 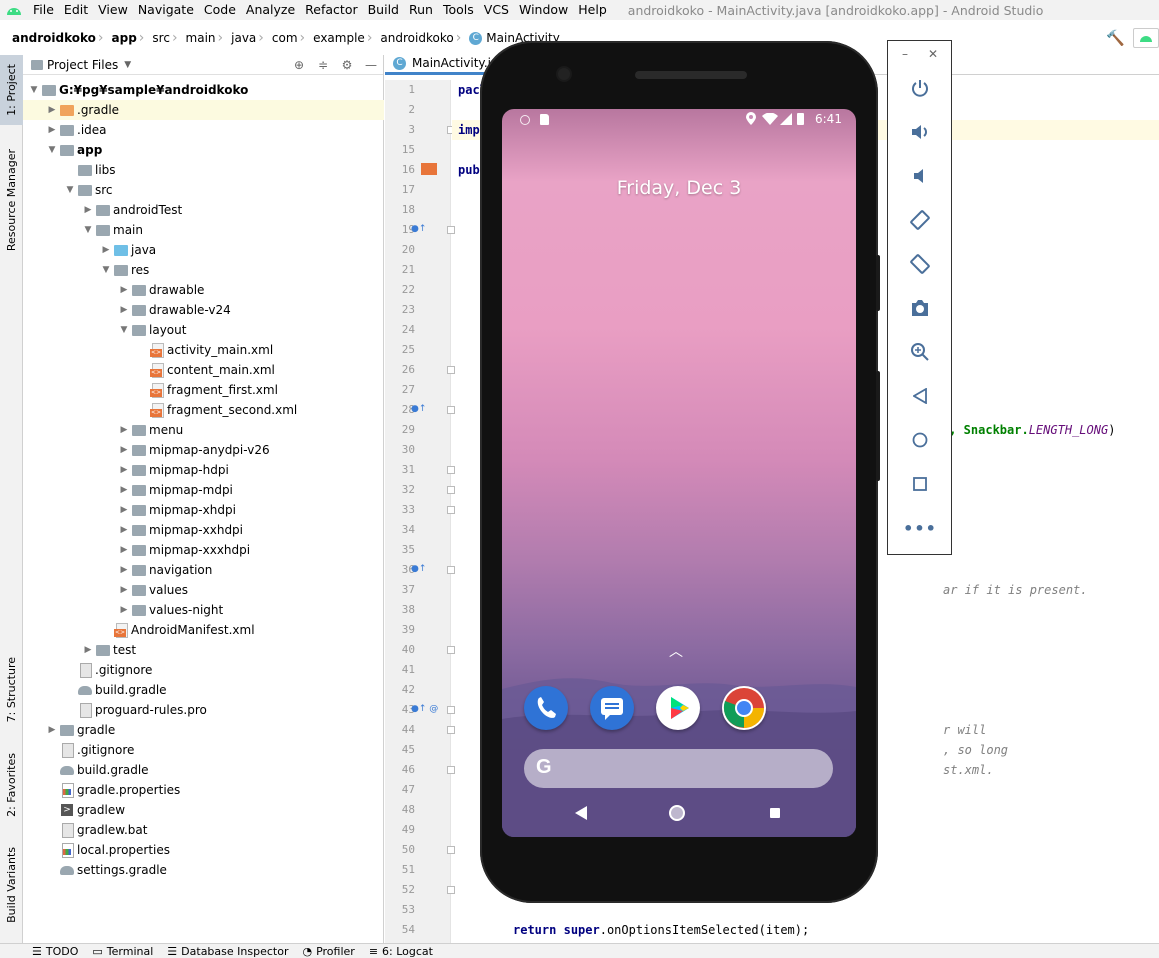 I want to click on tree-item: ▼ main, so click(x=203, y=230).